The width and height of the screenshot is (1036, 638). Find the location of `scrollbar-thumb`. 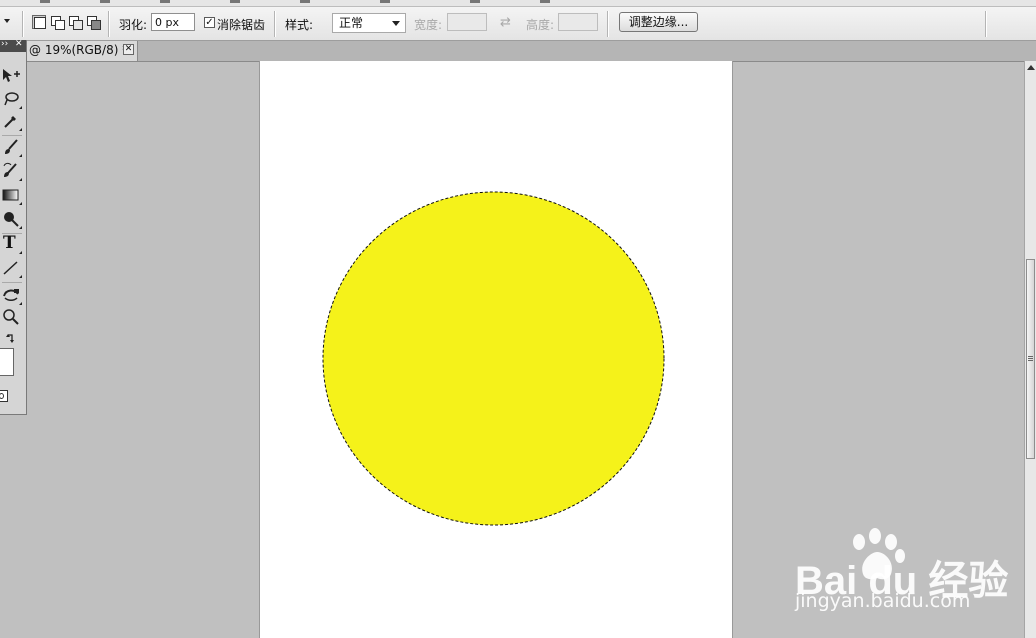

scrollbar-thumb is located at coordinates (1030, 359).